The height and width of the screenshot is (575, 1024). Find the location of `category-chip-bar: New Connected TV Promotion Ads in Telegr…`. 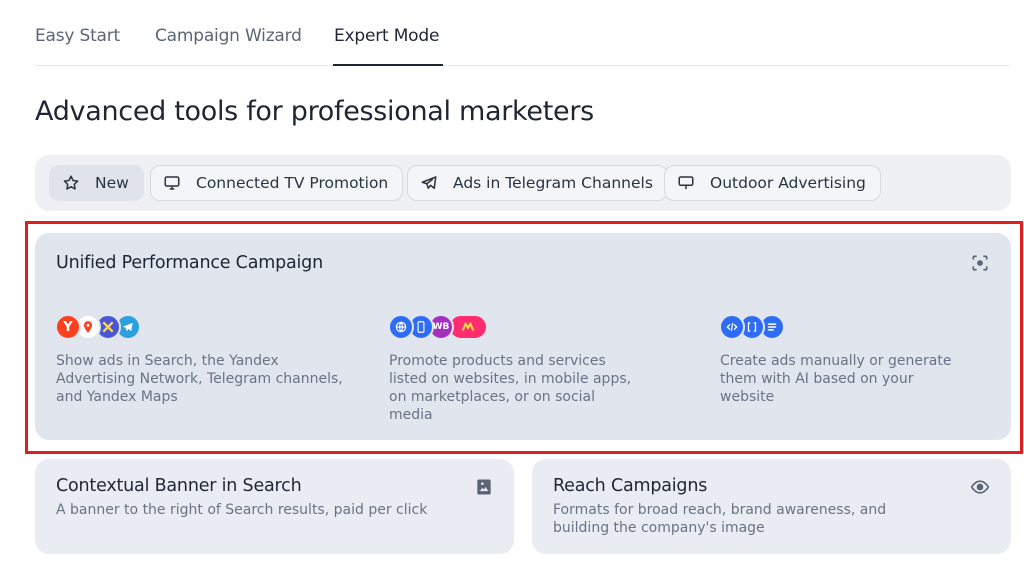

category-chip-bar: New Connected TV Promotion Ads in Telegr… is located at coordinates (523, 183).